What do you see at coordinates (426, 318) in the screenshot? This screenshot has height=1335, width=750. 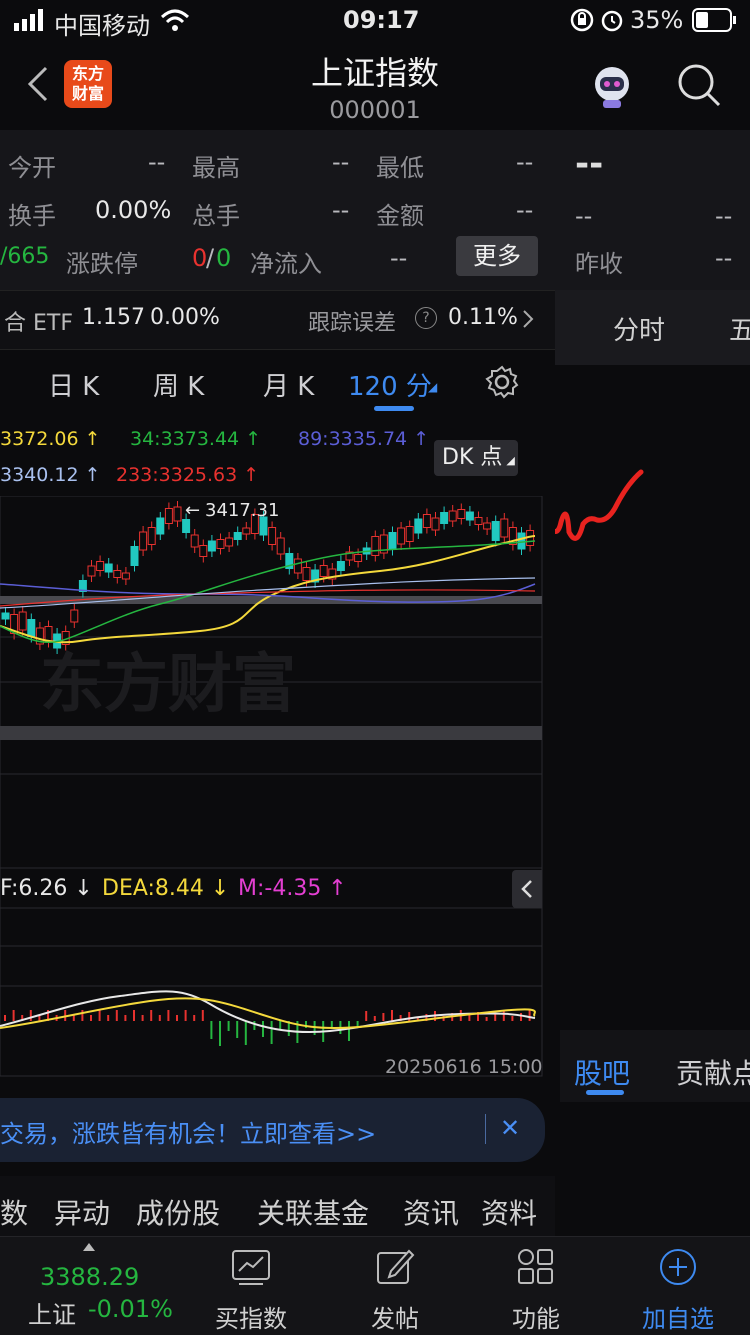 I see `help-icon: ?` at bounding box center [426, 318].